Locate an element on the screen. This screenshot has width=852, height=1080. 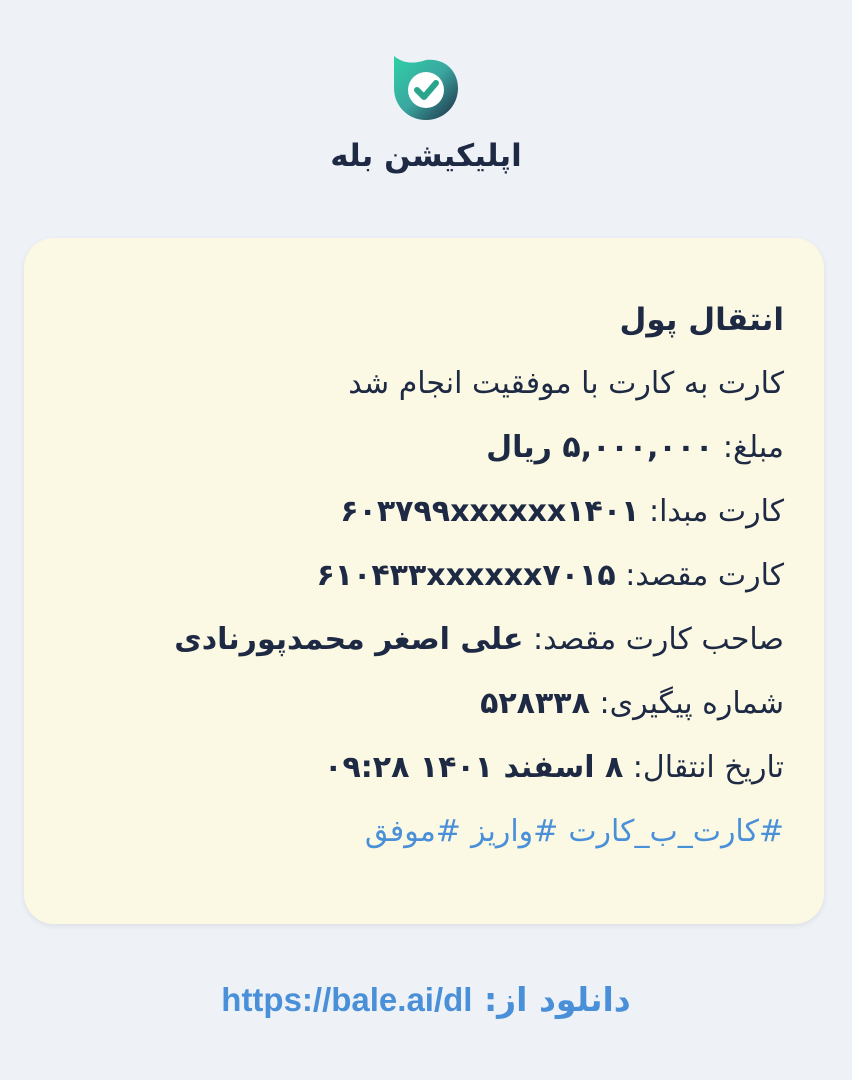
dest-owner-value: علی اصغر محمدپورنادی is located at coordinates (349, 639).